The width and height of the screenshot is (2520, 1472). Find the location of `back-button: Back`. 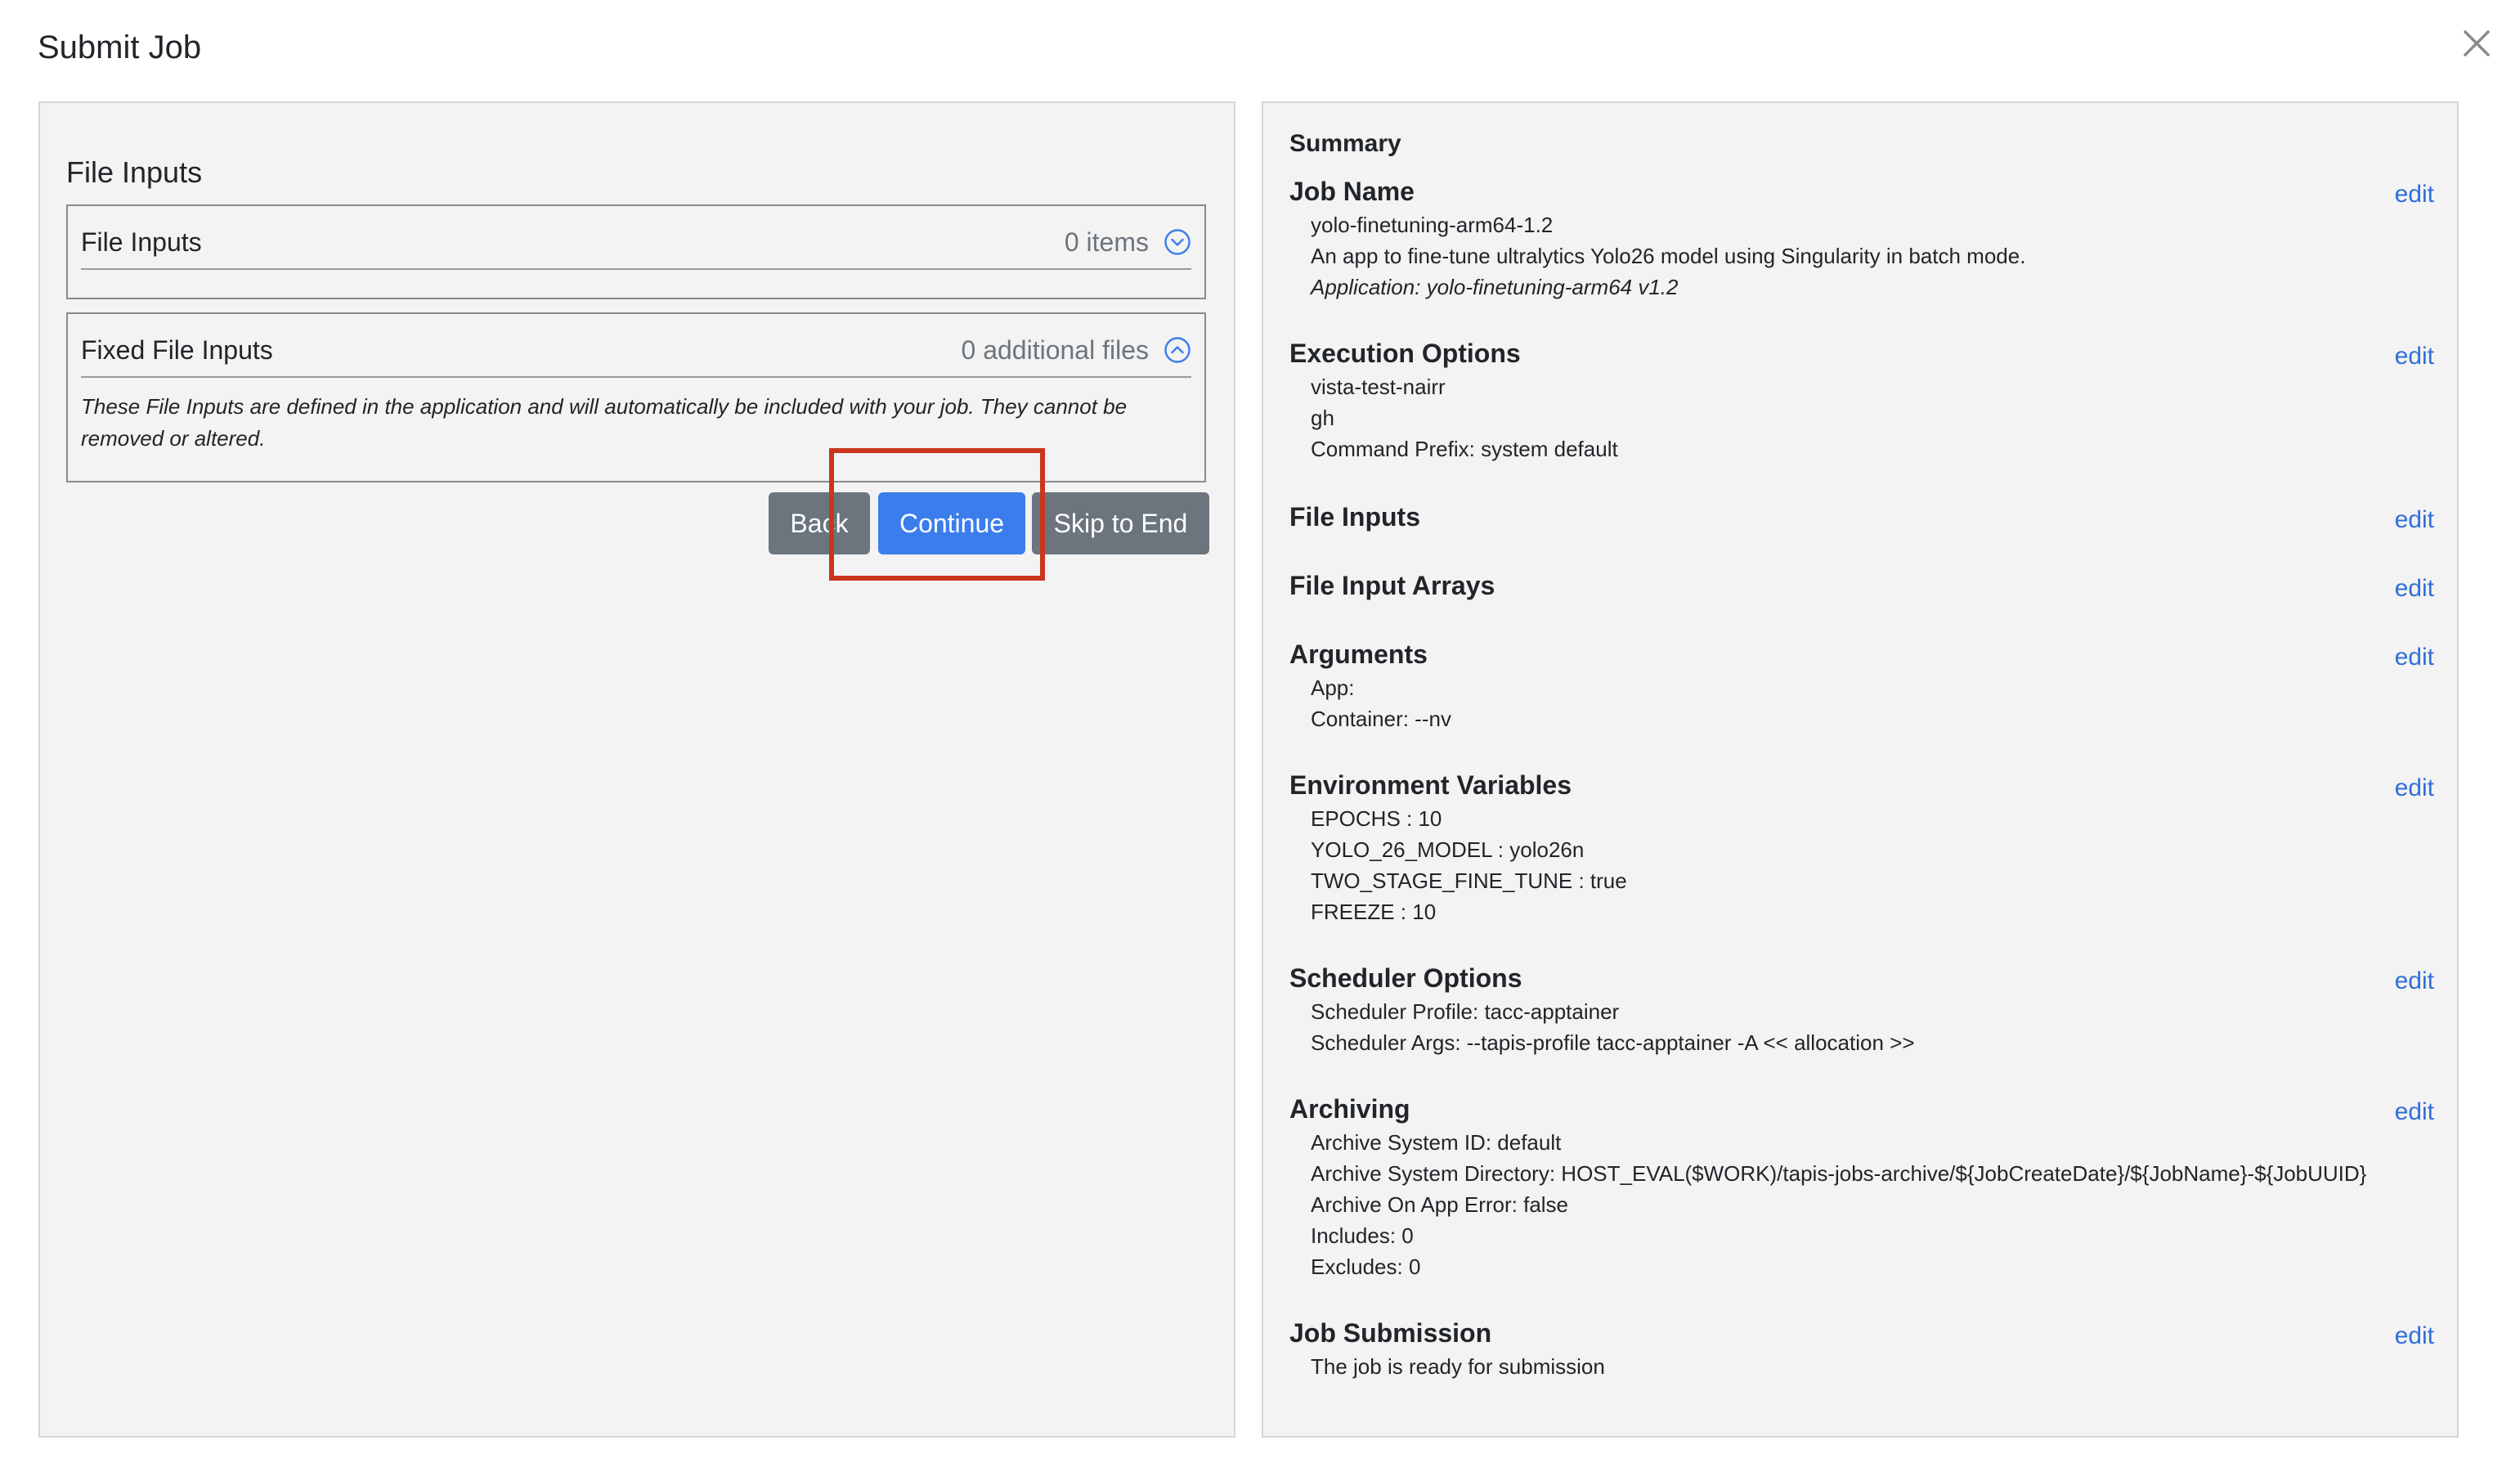

back-button: Back is located at coordinates (819, 523).